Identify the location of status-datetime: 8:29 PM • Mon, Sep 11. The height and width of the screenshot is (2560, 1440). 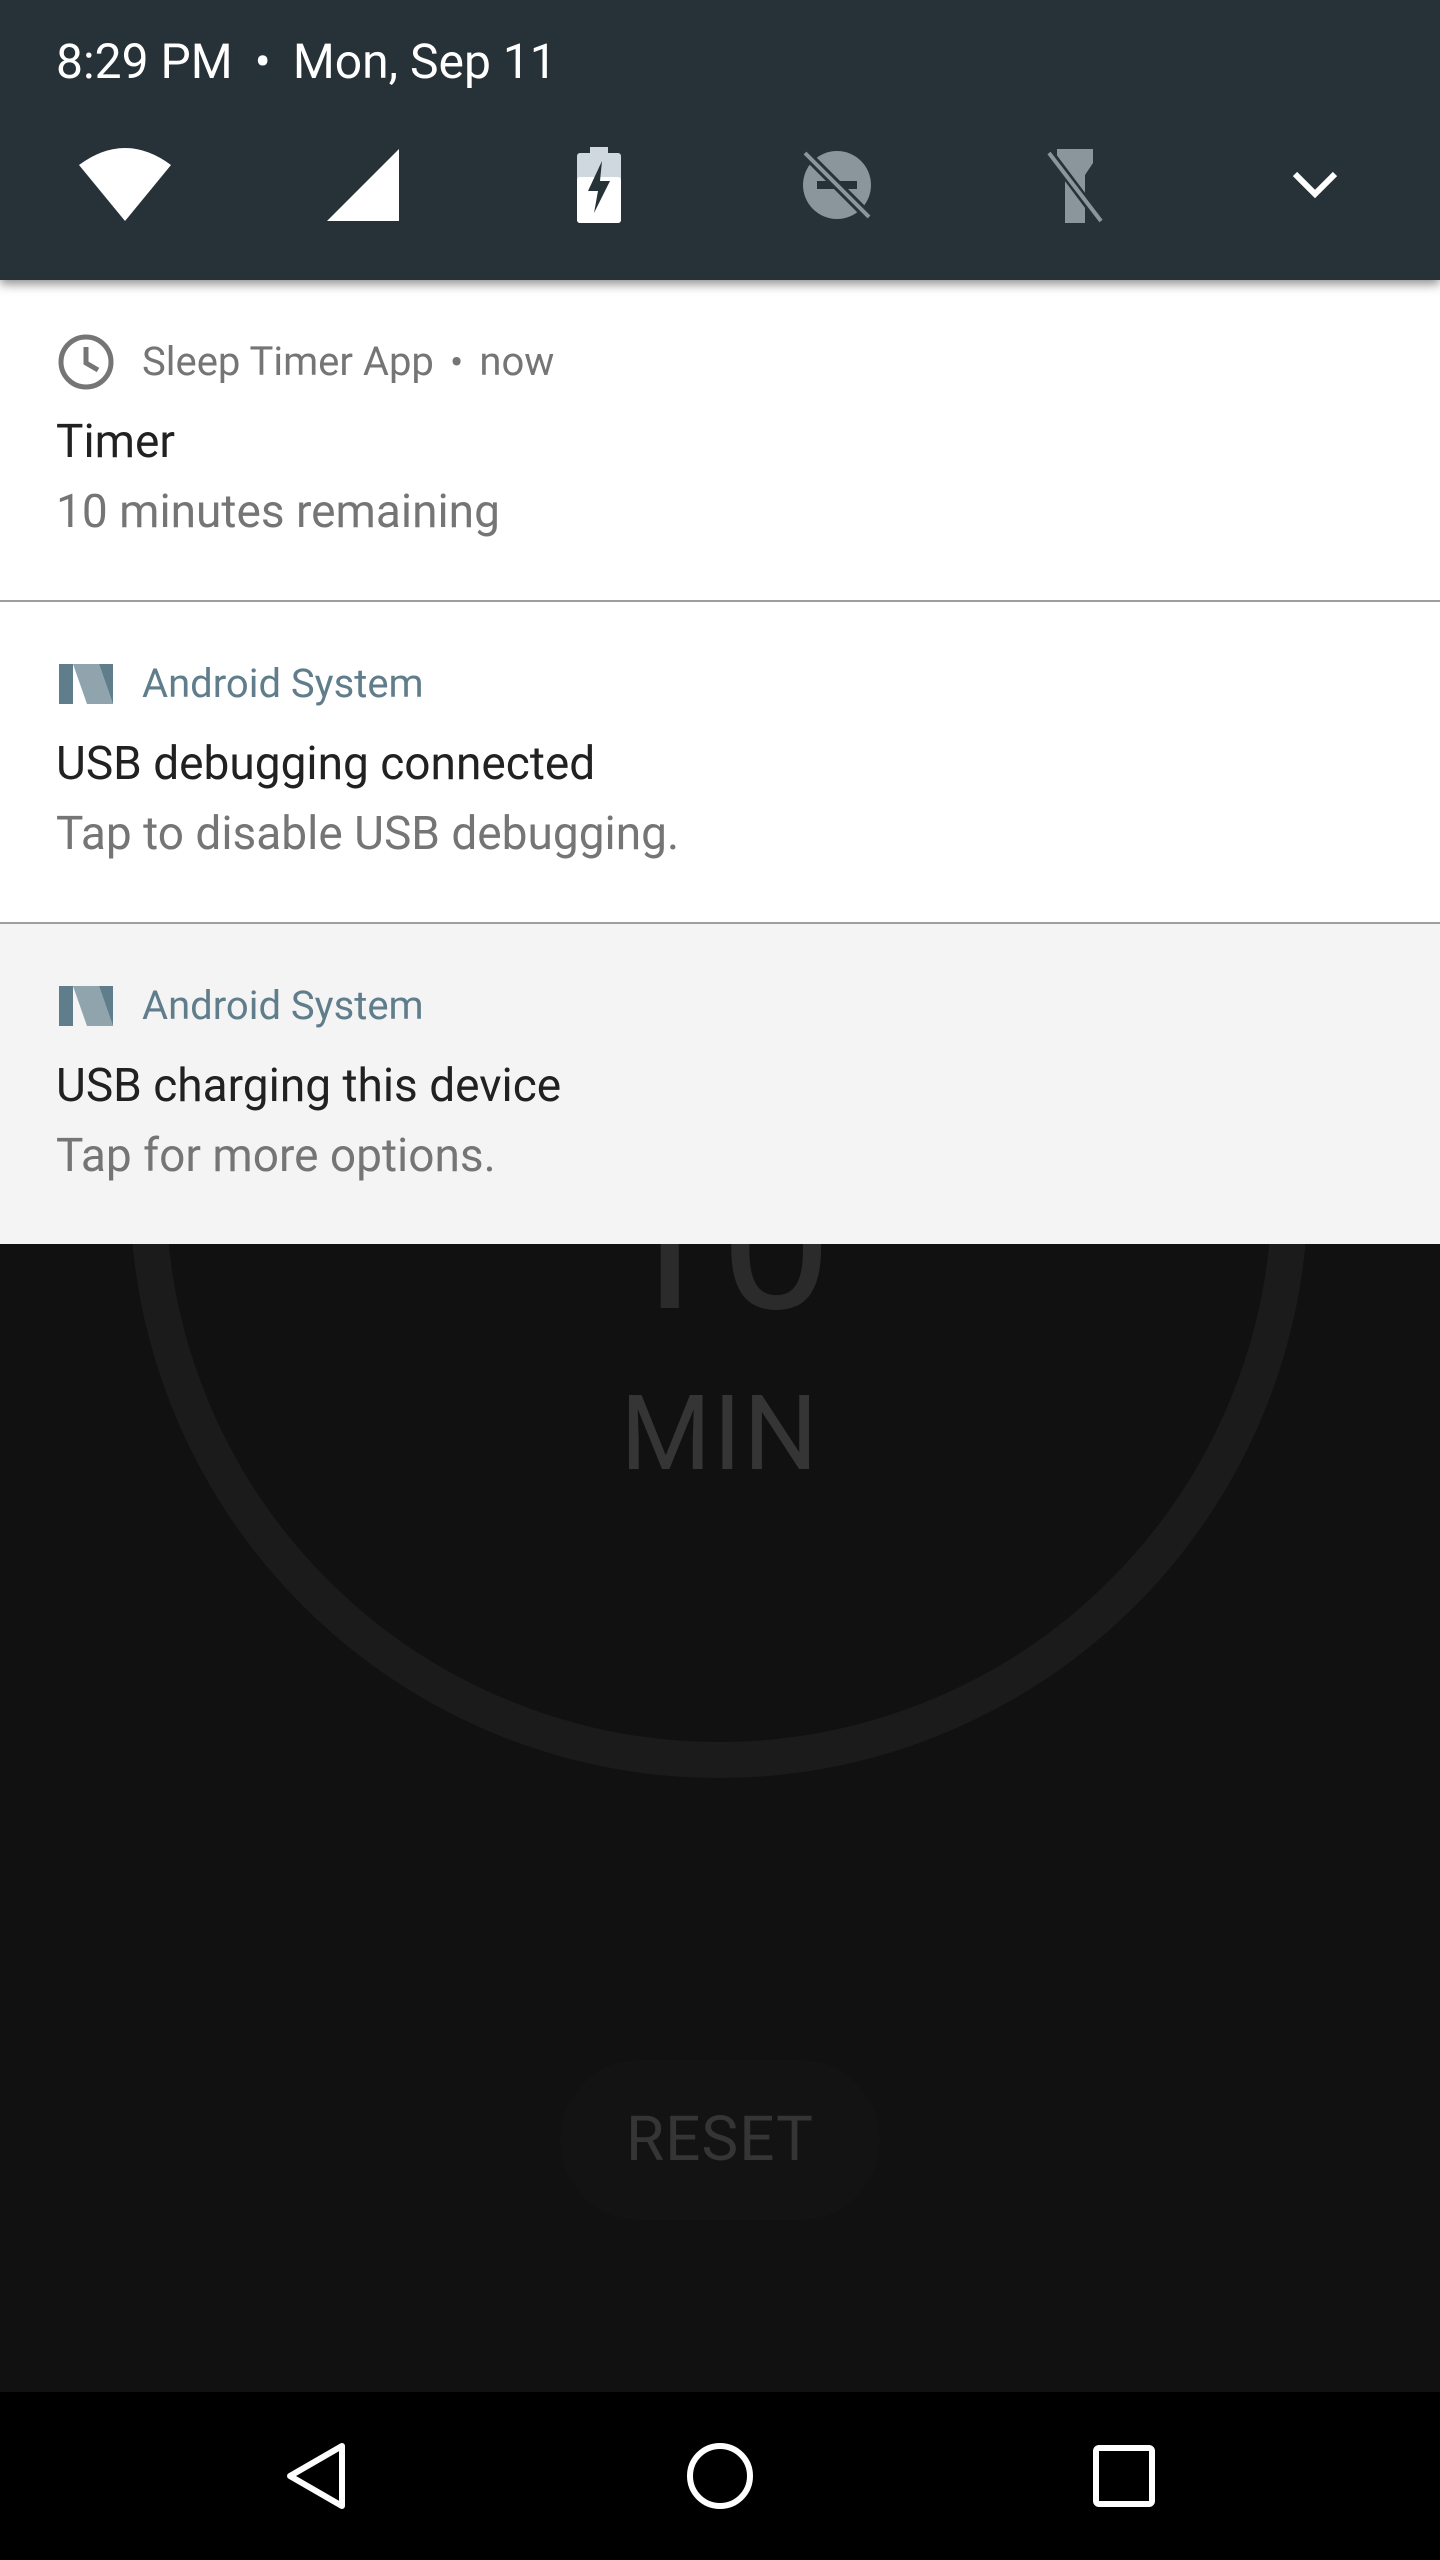
(306, 62).